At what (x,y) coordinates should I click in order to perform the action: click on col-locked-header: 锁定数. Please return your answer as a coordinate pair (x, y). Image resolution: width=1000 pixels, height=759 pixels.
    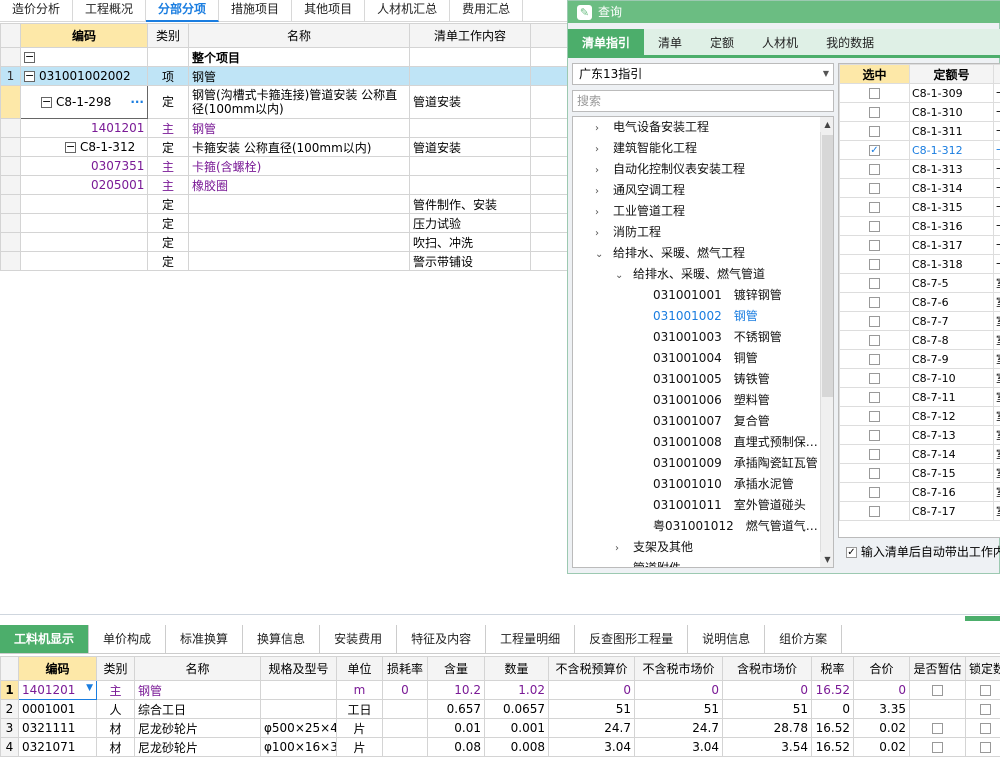
    Looking at the image, I should click on (982, 668).